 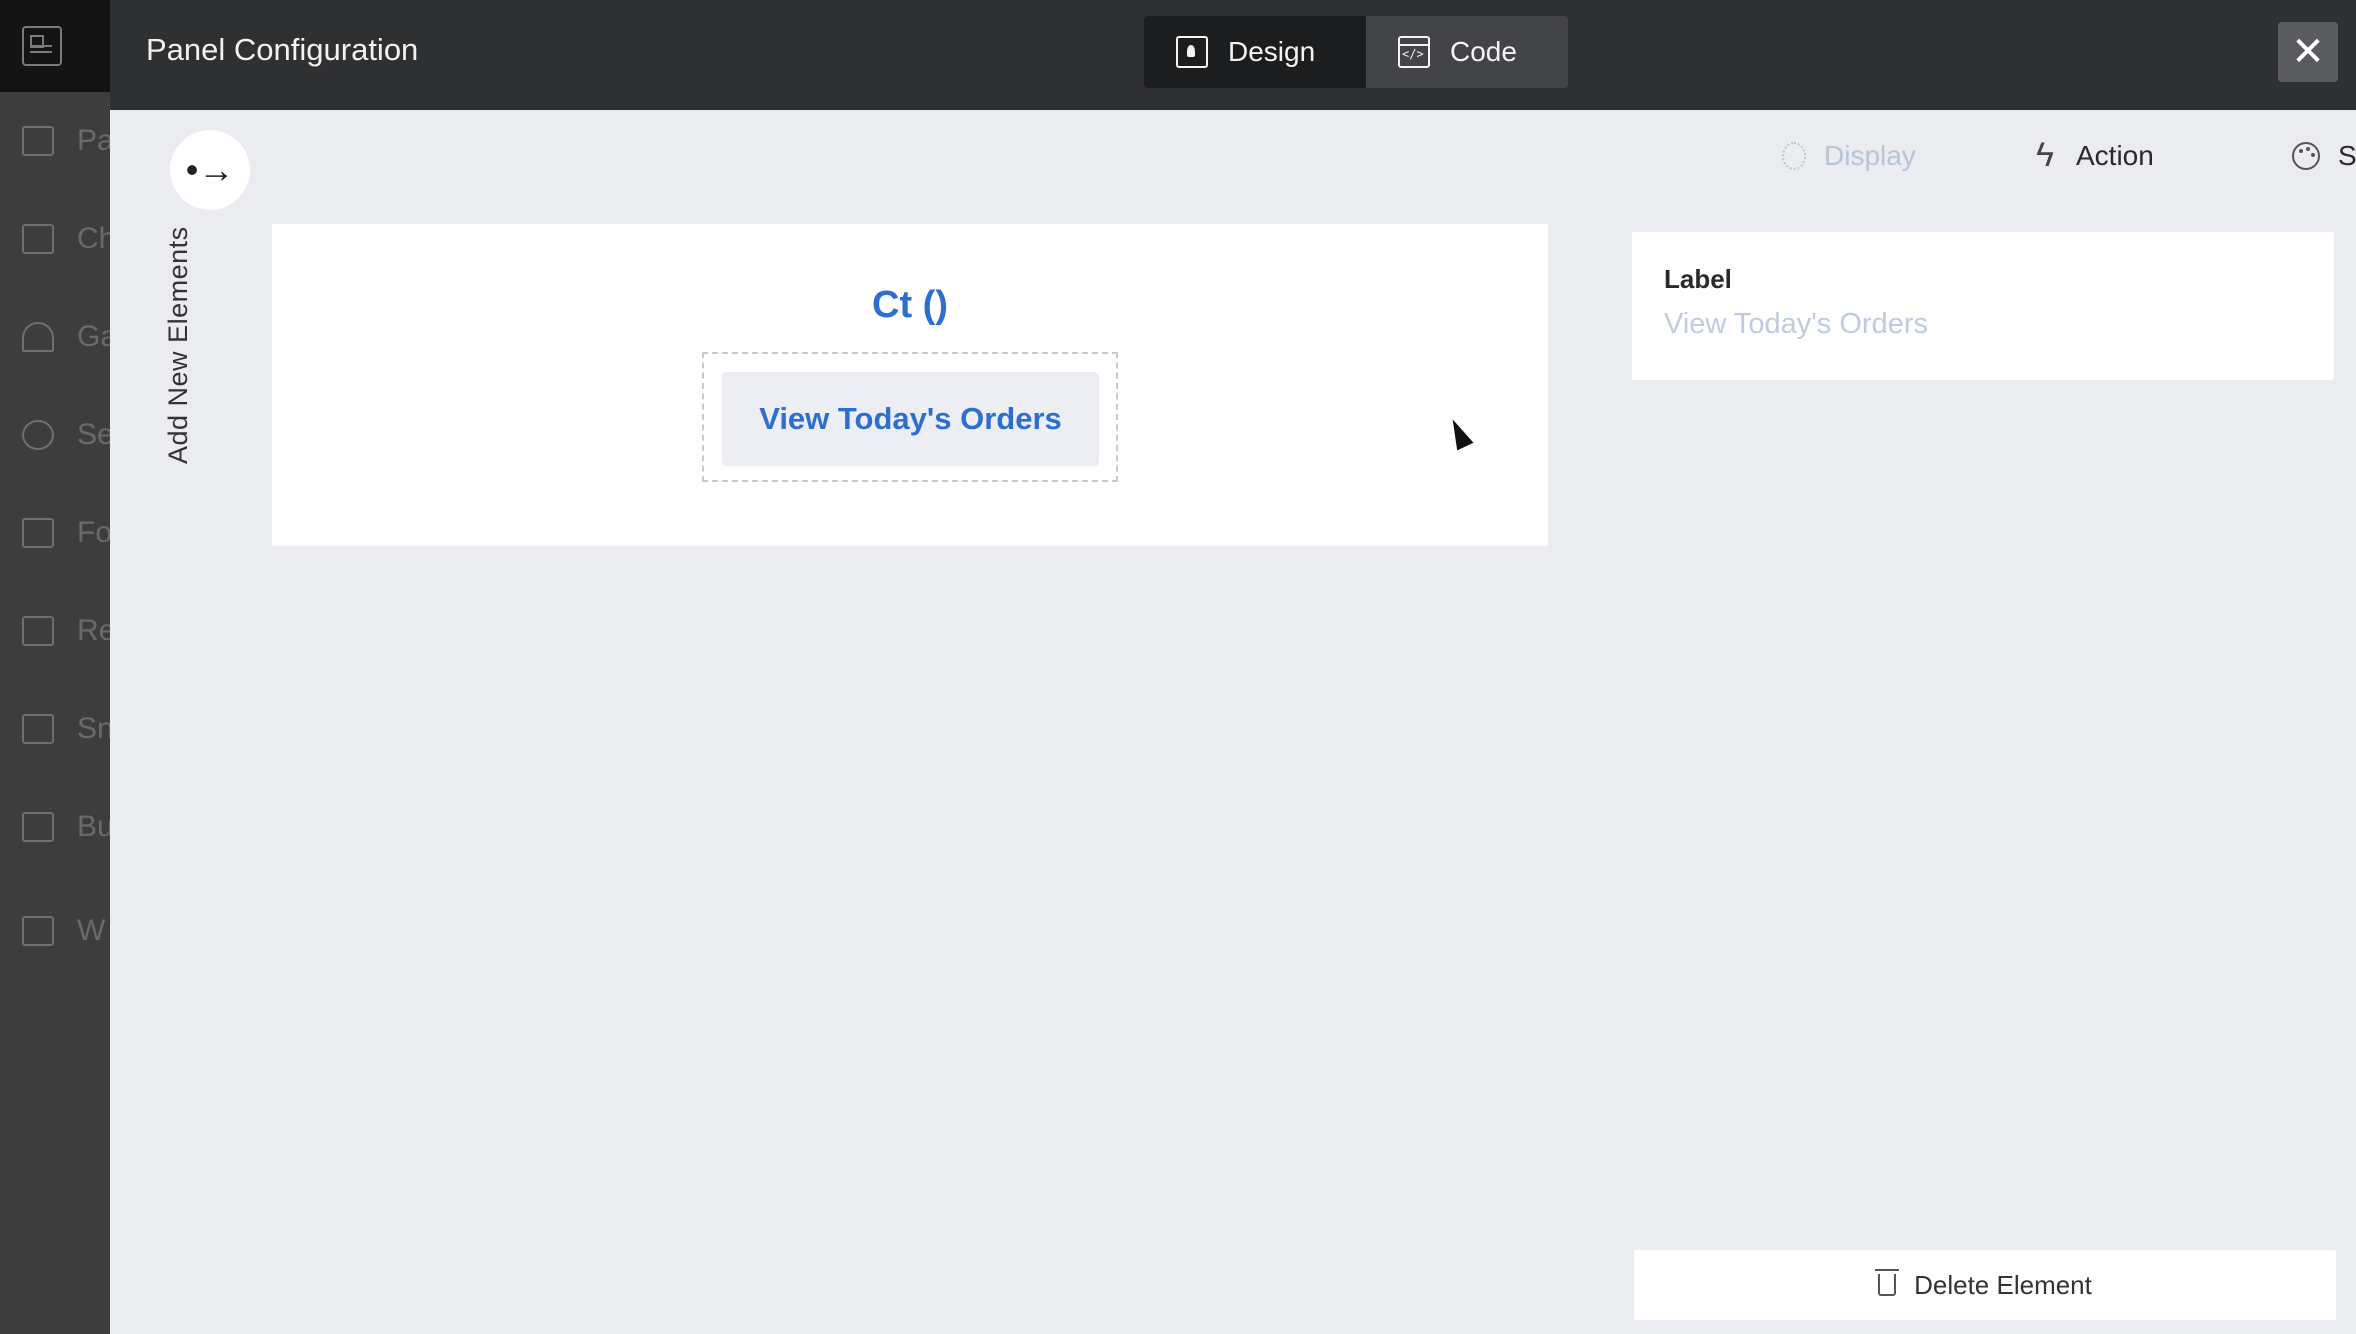 I want to click on modal-header: Panel Configuration Design Code ✕, so click(x=1233, y=55).